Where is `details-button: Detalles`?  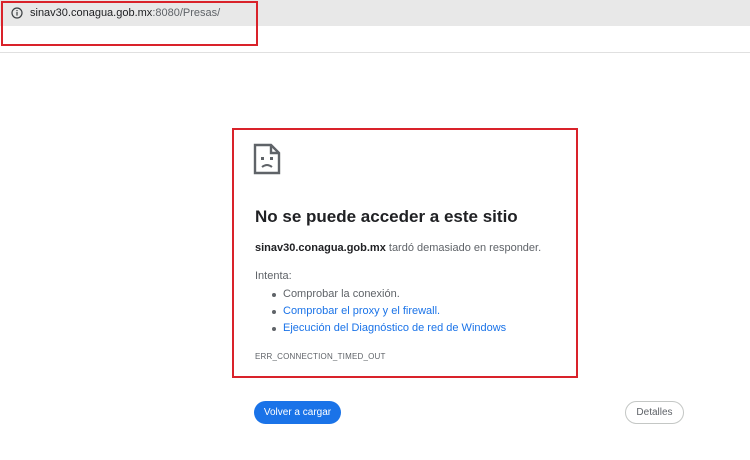 details-button: Detalles is located at coordinates (654, 412).